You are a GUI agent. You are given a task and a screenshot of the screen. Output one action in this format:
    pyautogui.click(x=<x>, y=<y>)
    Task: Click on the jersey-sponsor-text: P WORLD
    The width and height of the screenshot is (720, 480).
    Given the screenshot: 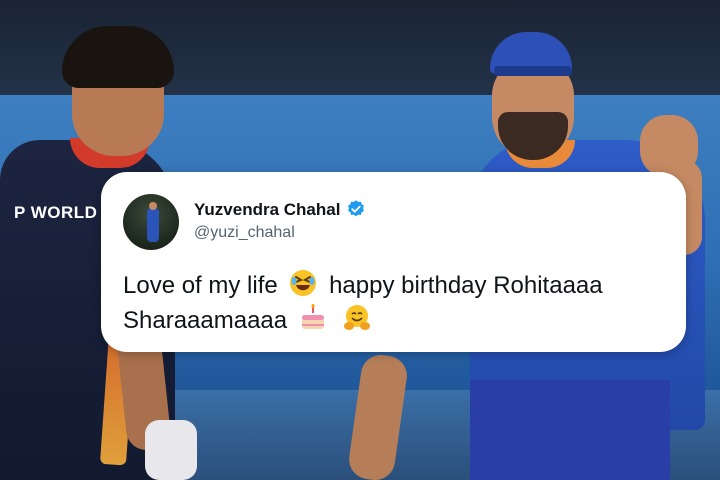 What is the action you would take?
    pyautogui.click(x=56, y=212)
    